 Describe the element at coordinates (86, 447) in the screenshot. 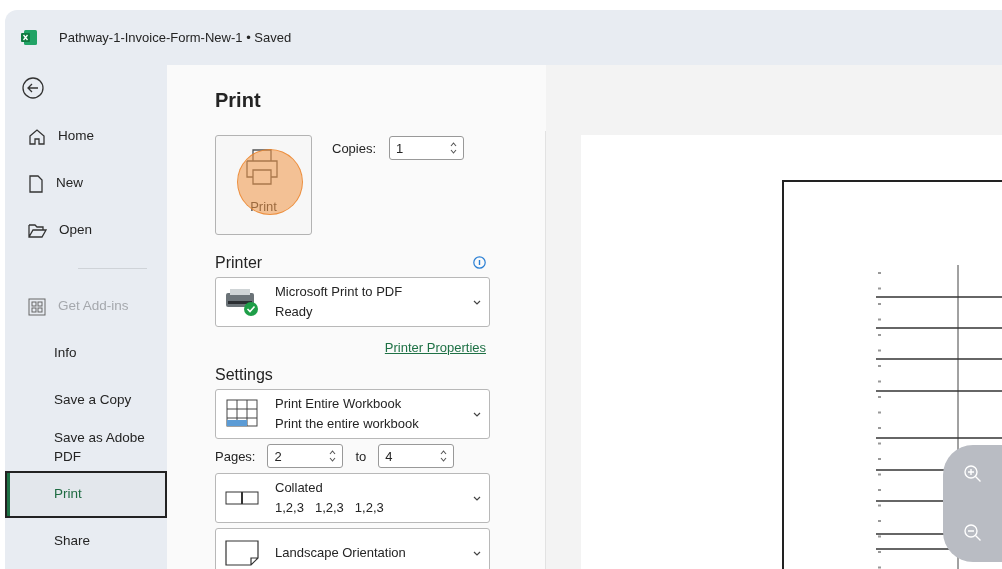

I see `sidebar-item: Save as Adobe PDF` at that location.